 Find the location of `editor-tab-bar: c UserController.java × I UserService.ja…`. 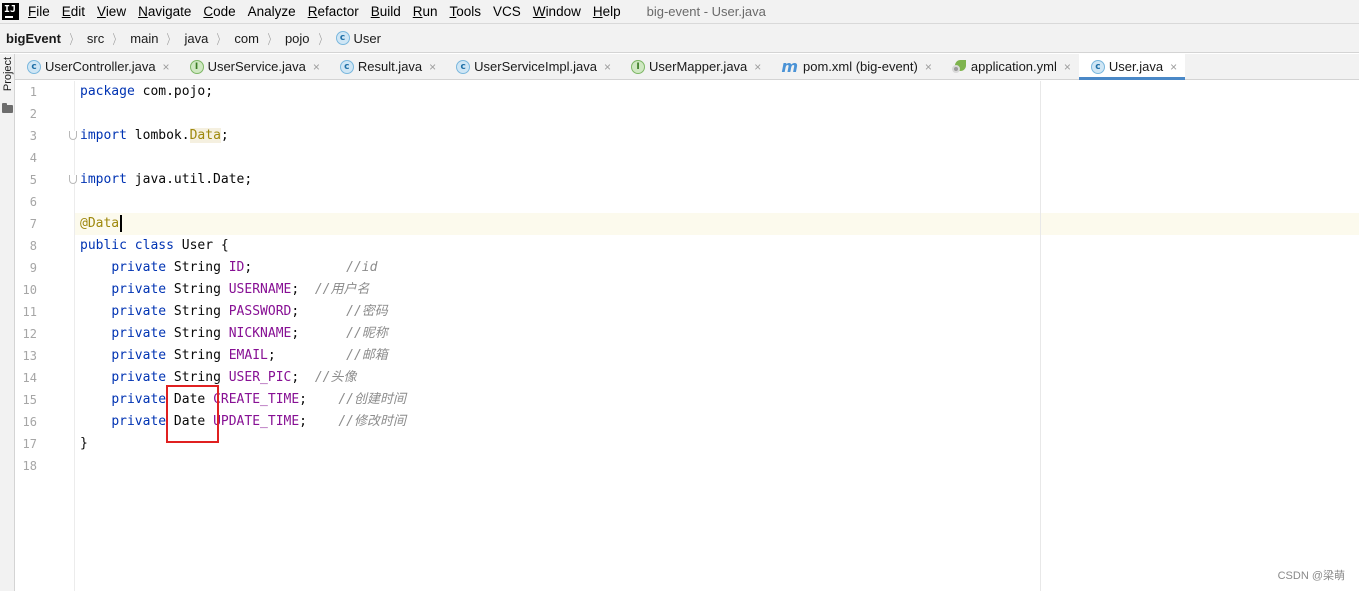

editor-tab-bar: c UserController.java × I UserService.ja… is located at coordinates (687, 67).